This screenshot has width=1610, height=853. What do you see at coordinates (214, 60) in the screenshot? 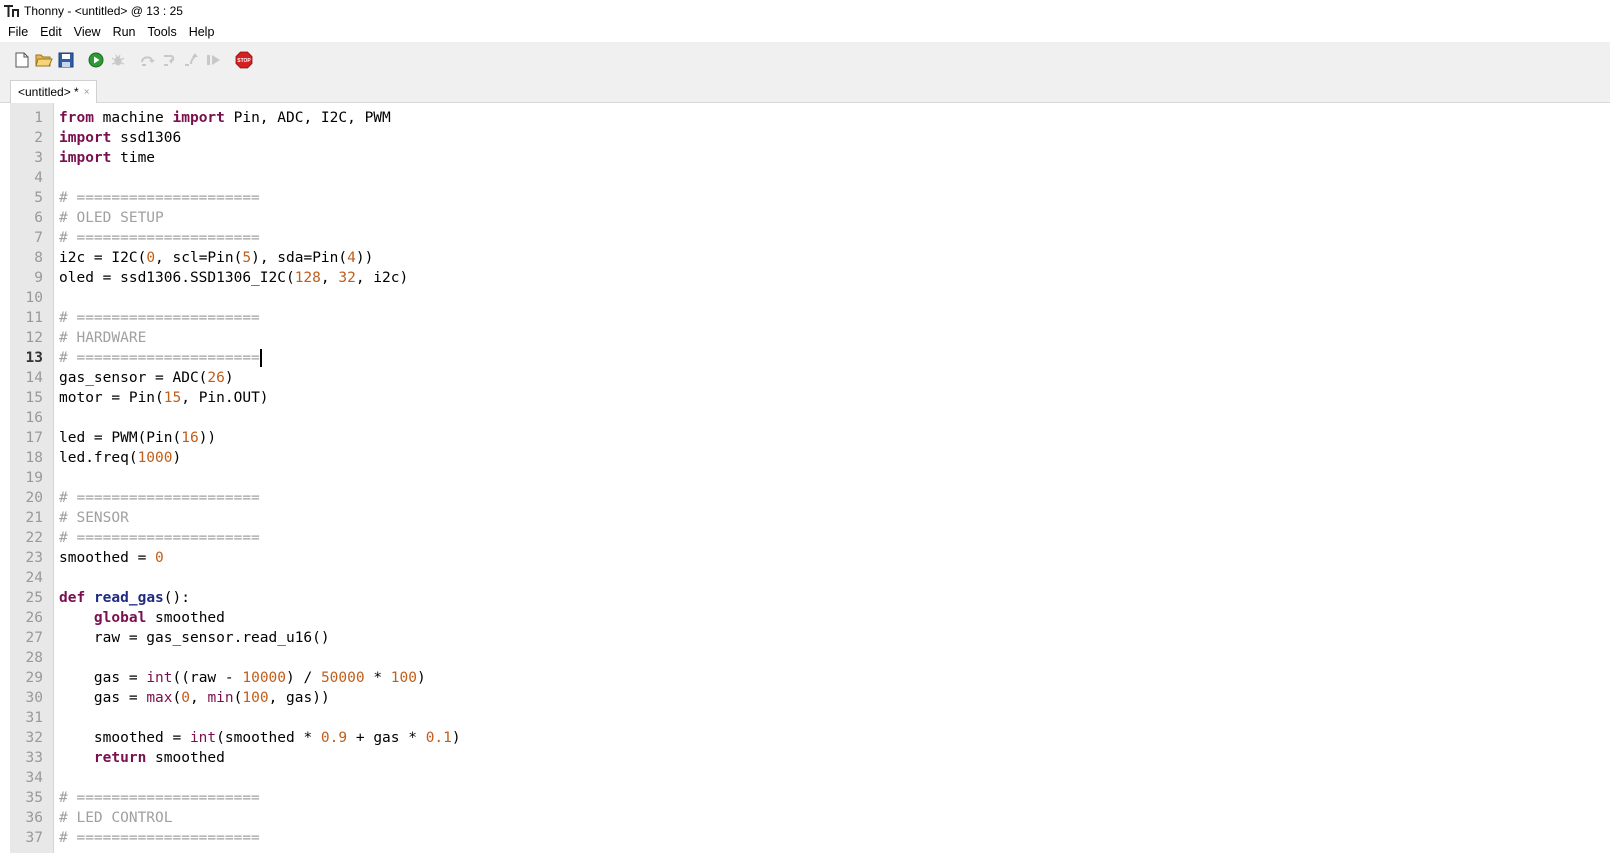
I see `resume-button` at bounding box center [214, 60].